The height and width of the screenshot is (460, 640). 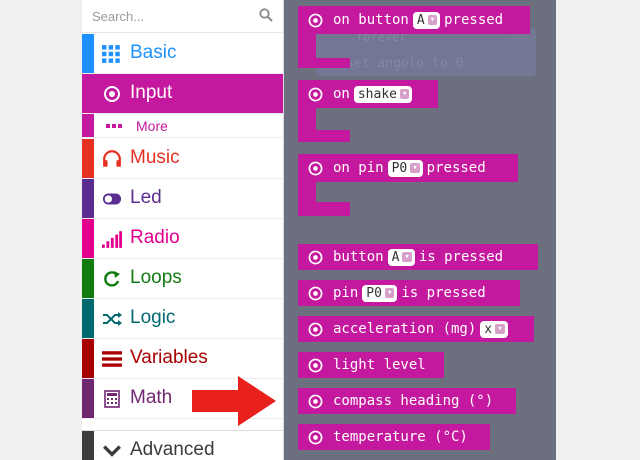 I want to click on on-button-pressed-block: on button A ▾ pressed, so click(x=414, y=20).